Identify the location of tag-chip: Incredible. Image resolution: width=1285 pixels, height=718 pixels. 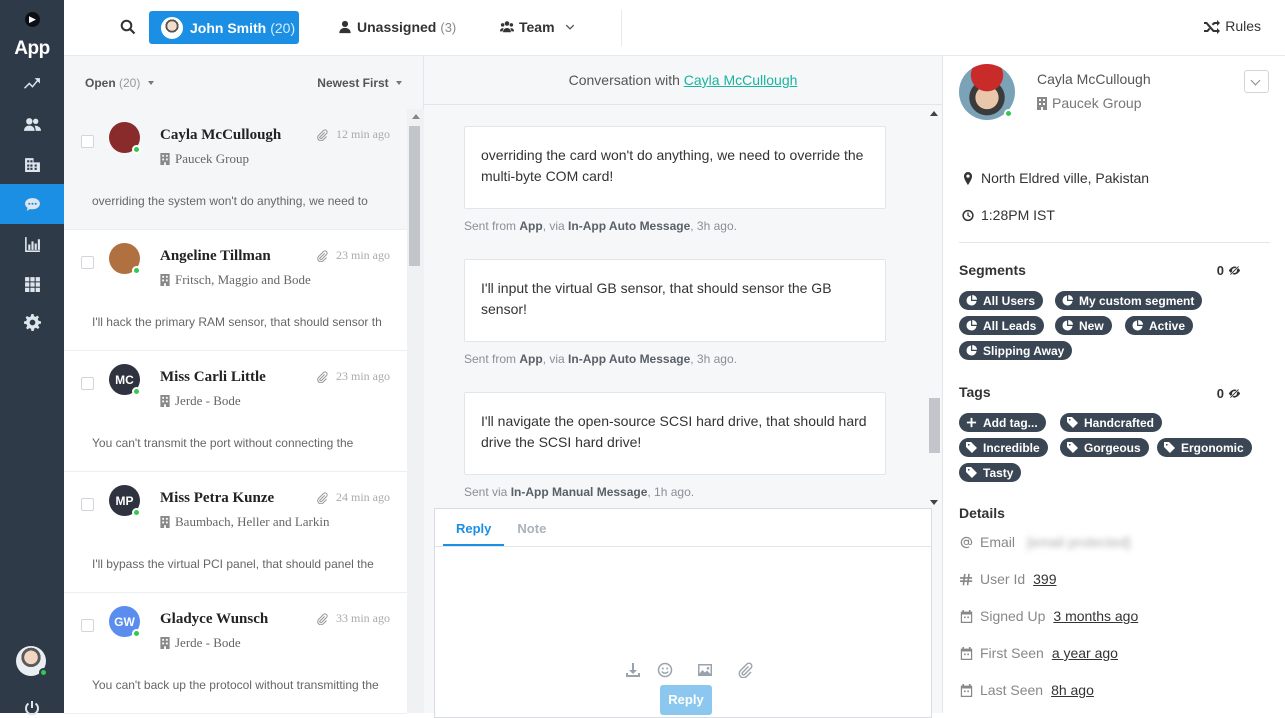
(1003, 447).